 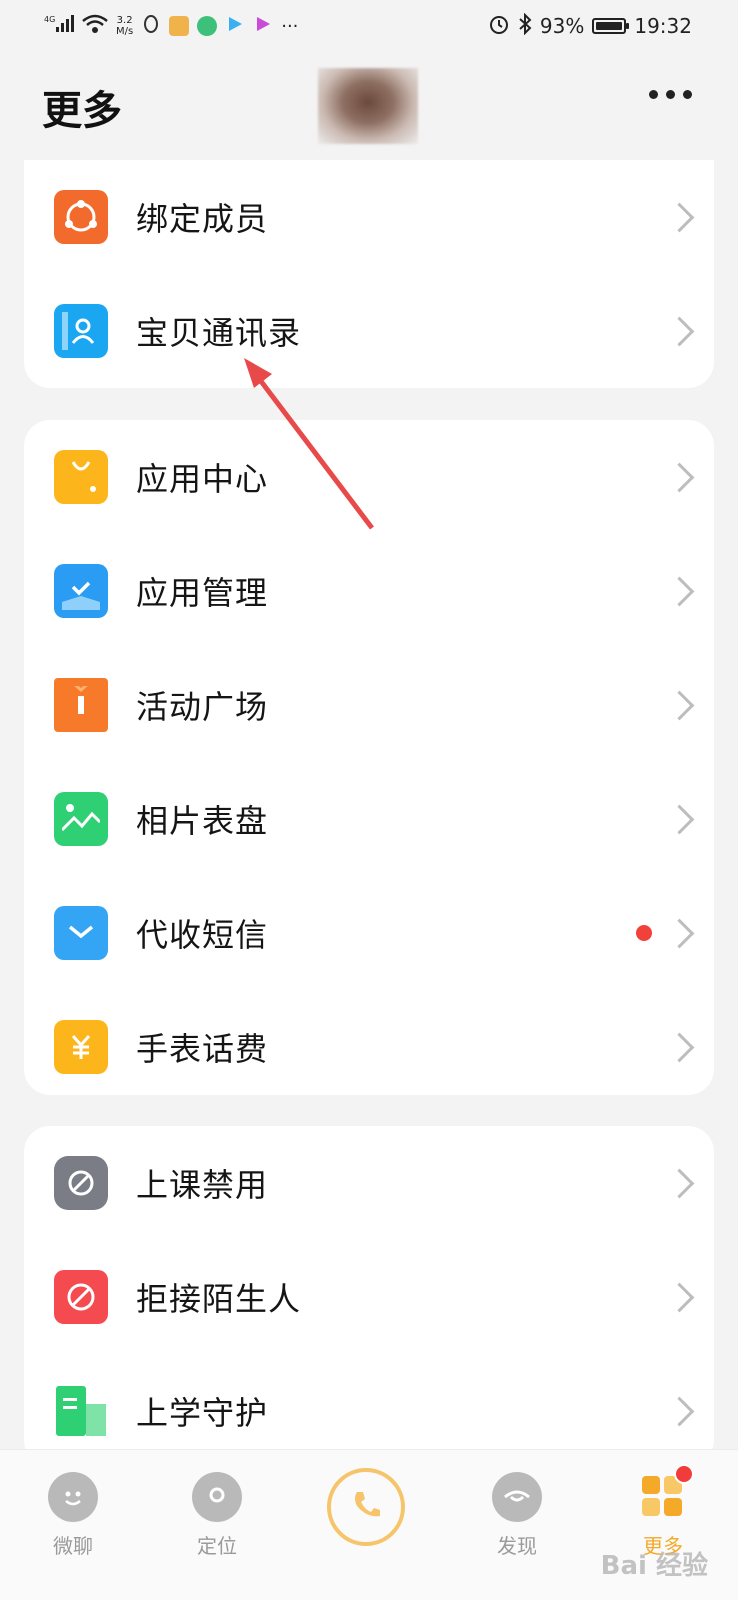 What do you see at coordinates (151, 26) in the screenshot?
I see `qq-icon` at bounding box center [151, 26].